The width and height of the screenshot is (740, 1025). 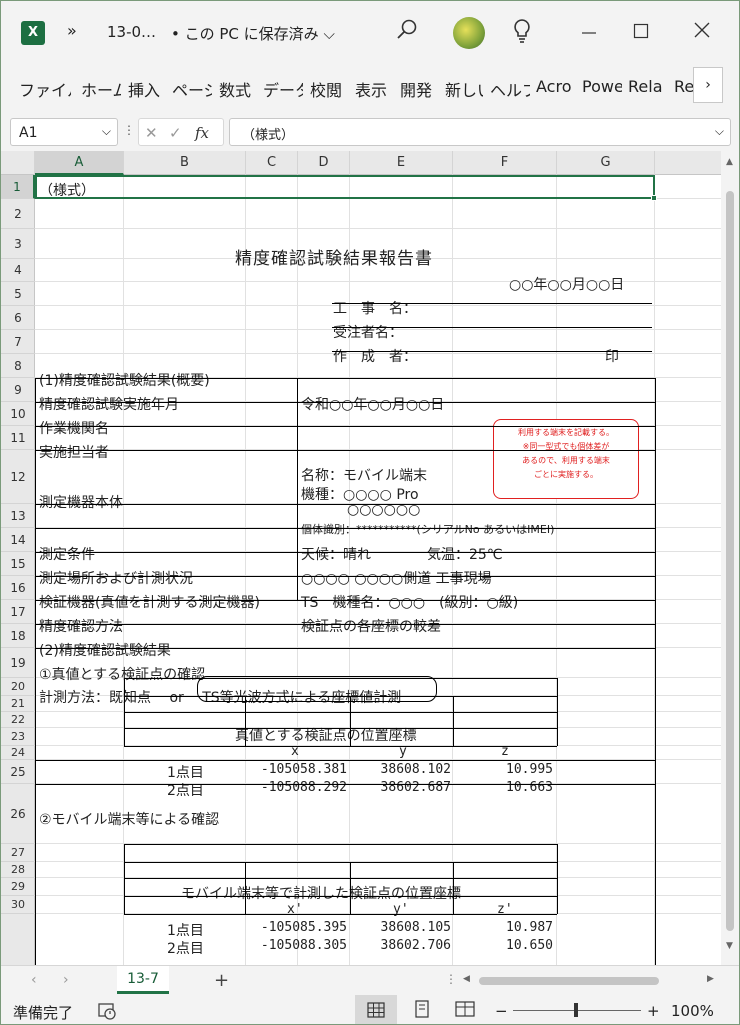 What do you see at coordinates (510, 89) in the screenshot?
I see `tab-help: ヘルプ` at bounding box center [510, 89].